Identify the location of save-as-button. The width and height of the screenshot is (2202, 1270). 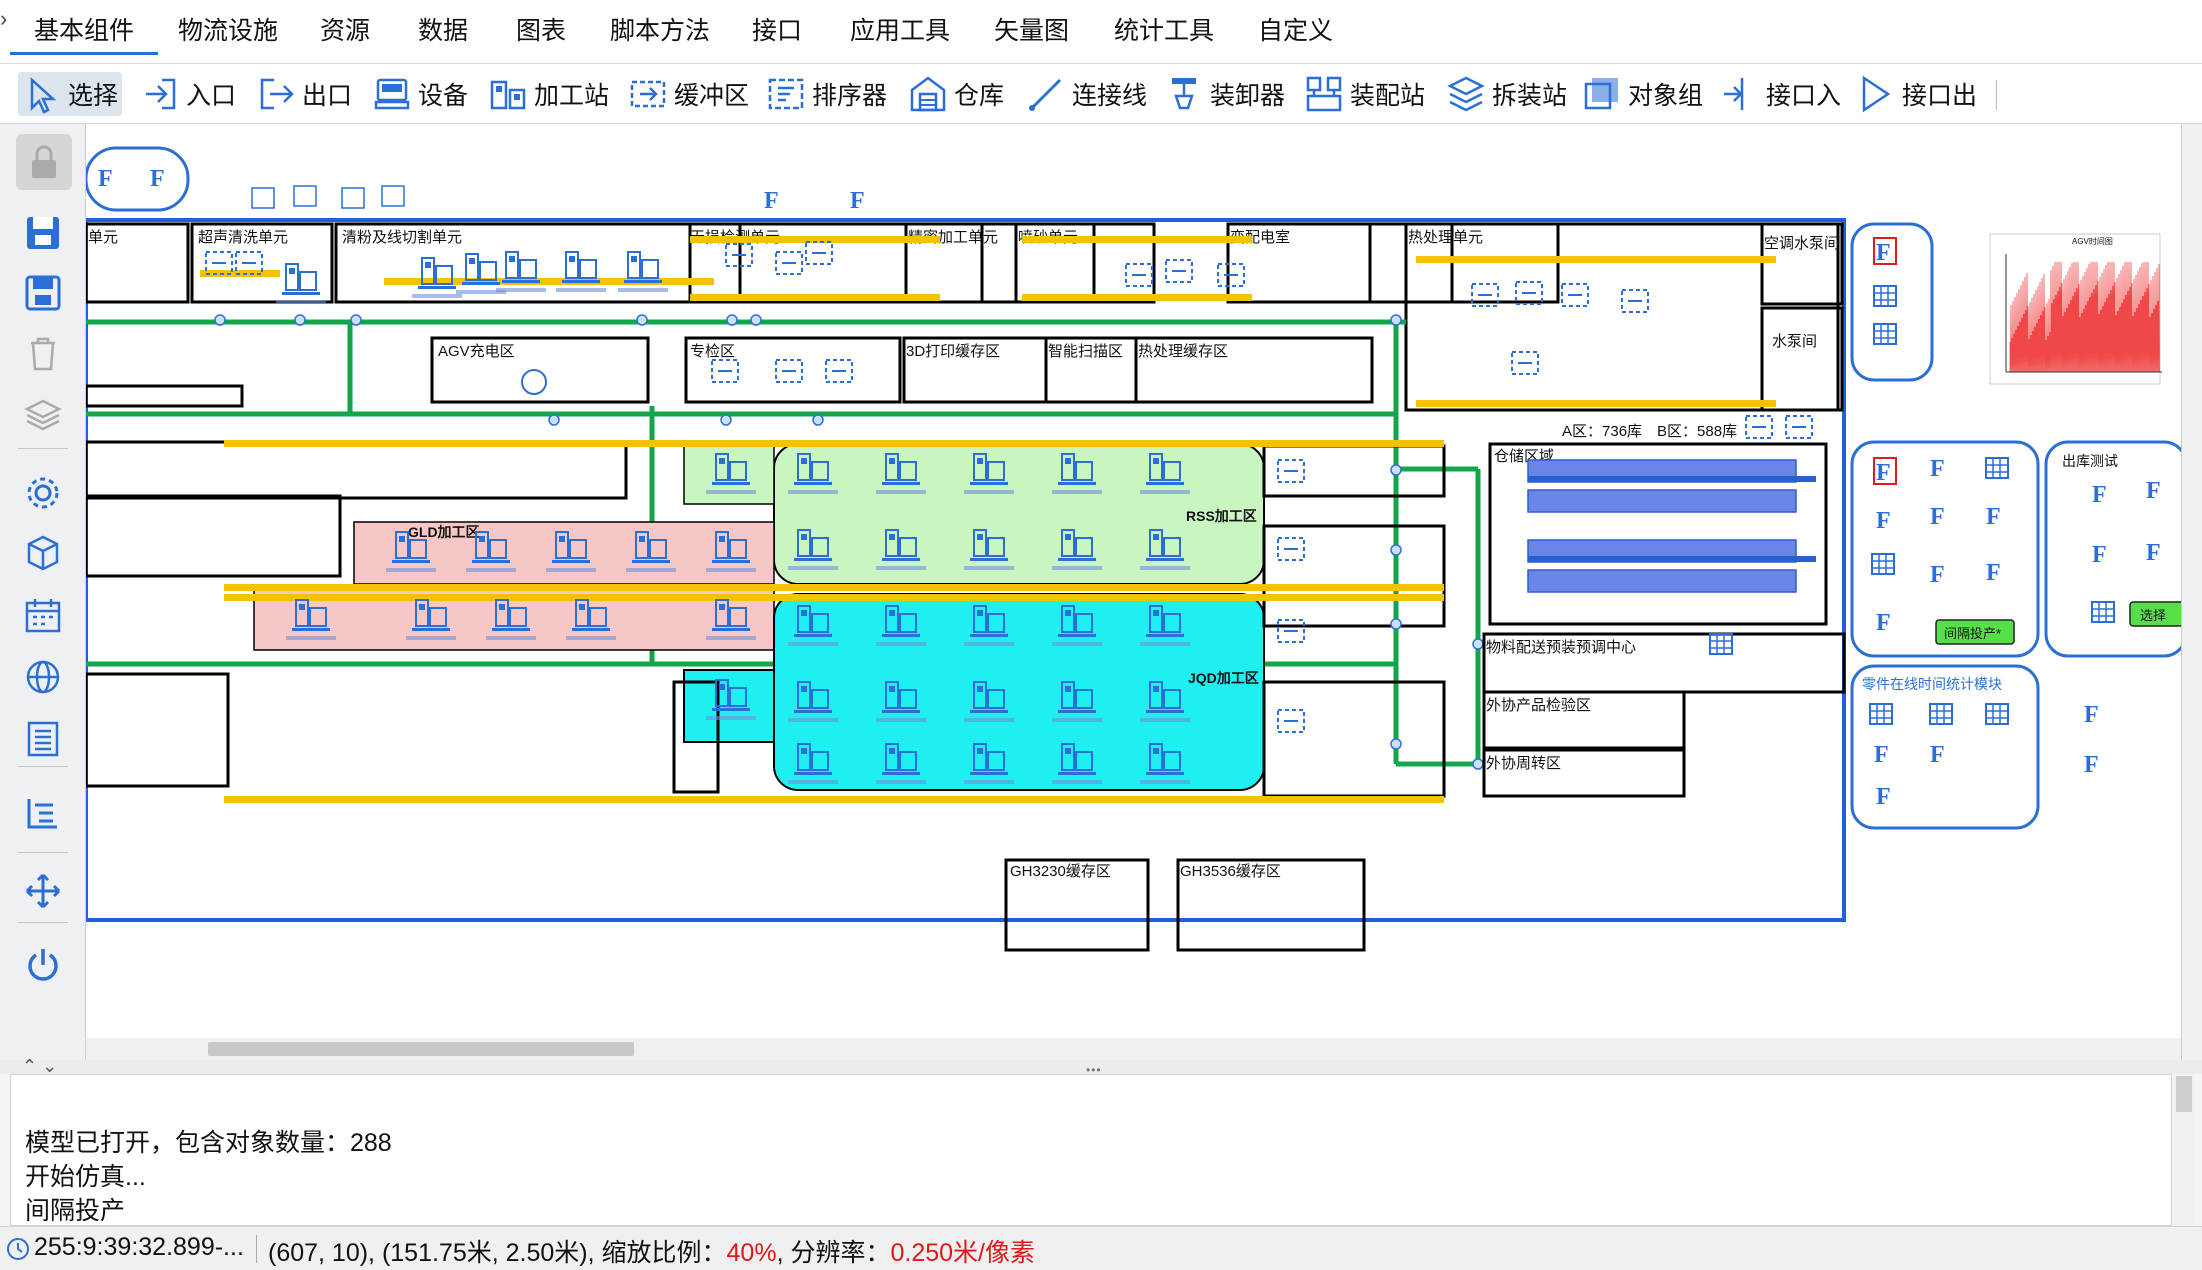
(43, 293).